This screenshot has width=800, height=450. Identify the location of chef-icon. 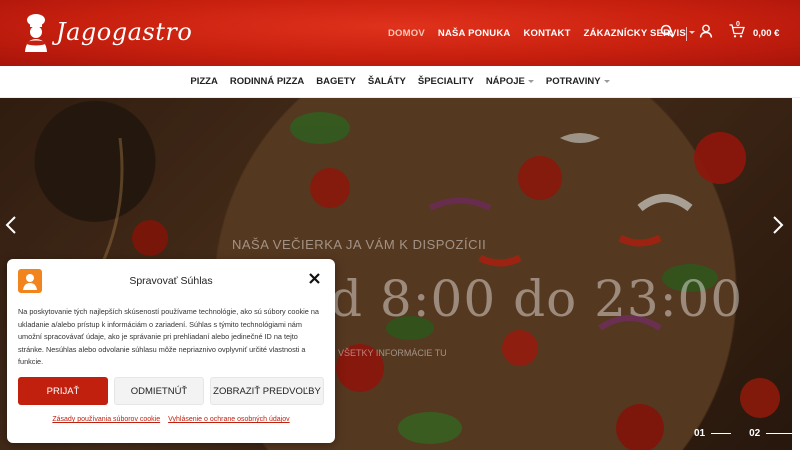
(36, 32).